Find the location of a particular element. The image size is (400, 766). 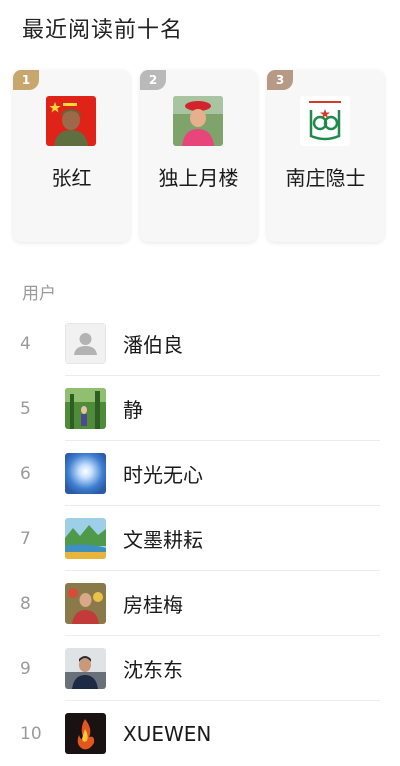

list-rank: 5 is located at coordinates (25, 408).